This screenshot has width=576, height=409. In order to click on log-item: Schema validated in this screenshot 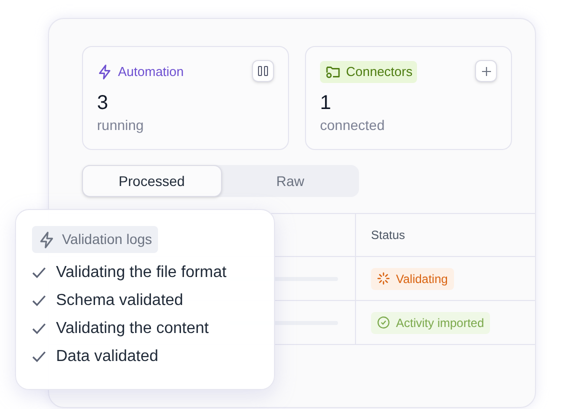, I will do `click(120, 300)`.